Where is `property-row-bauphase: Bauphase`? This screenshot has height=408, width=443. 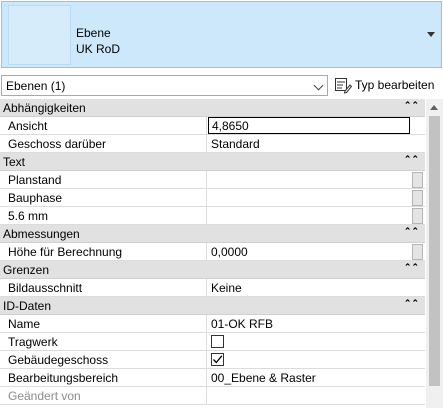
property-row-bauphase: Bauphase is located at coordinates (212, 198).